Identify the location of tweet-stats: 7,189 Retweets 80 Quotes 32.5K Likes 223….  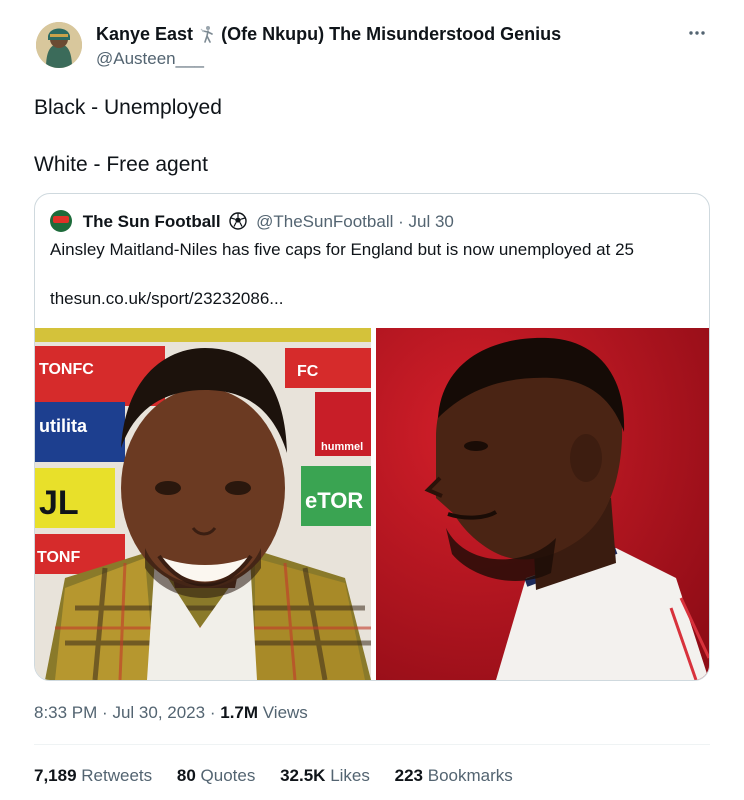
(283, 776).